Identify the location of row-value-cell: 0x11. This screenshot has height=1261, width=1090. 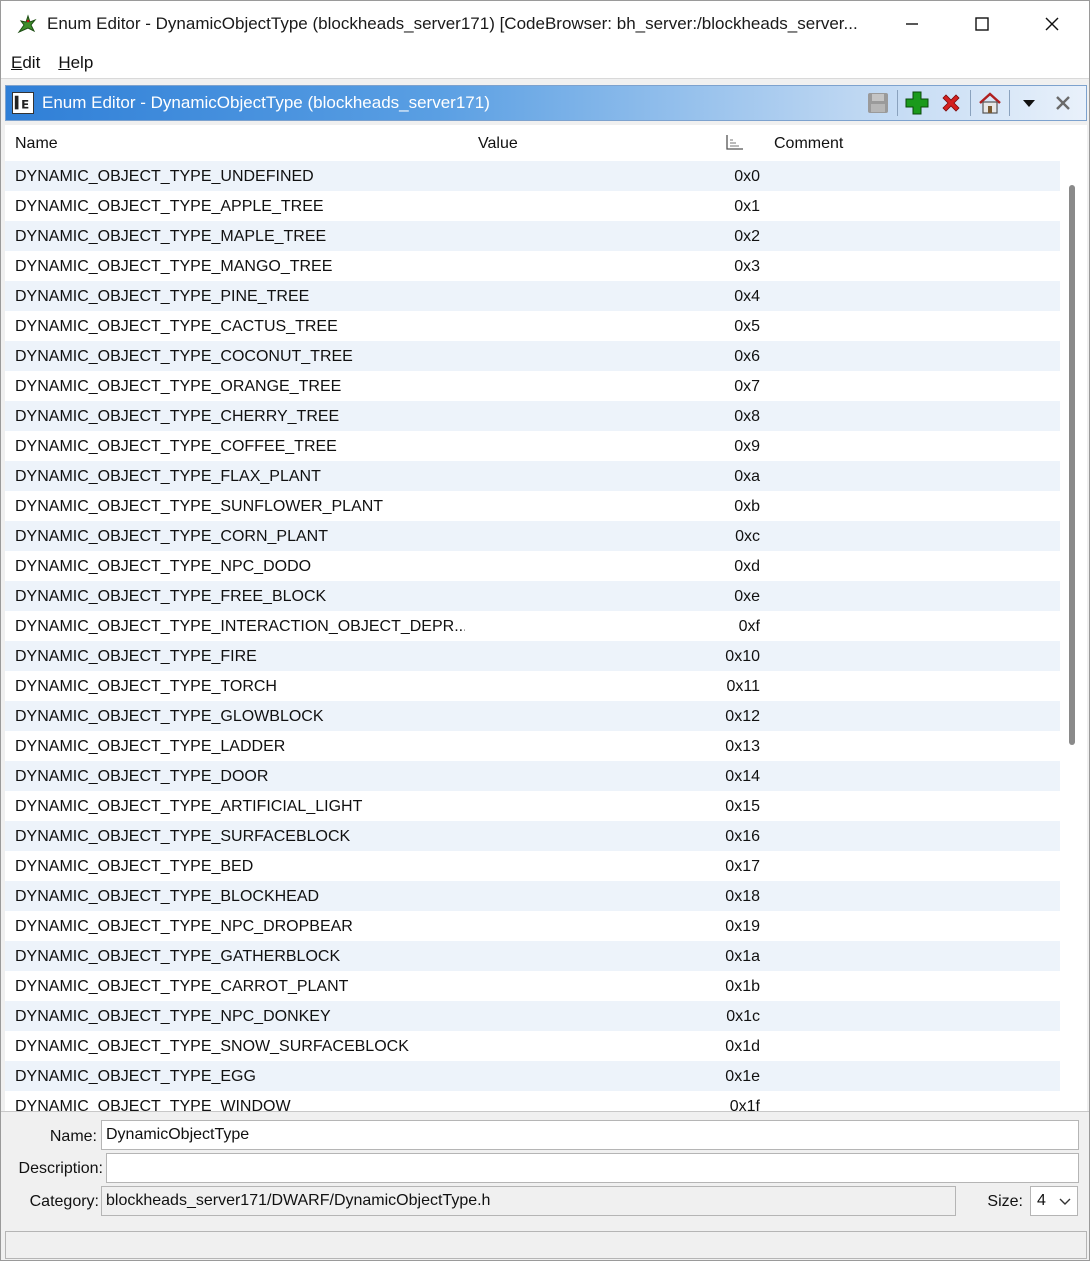
(710, 687).